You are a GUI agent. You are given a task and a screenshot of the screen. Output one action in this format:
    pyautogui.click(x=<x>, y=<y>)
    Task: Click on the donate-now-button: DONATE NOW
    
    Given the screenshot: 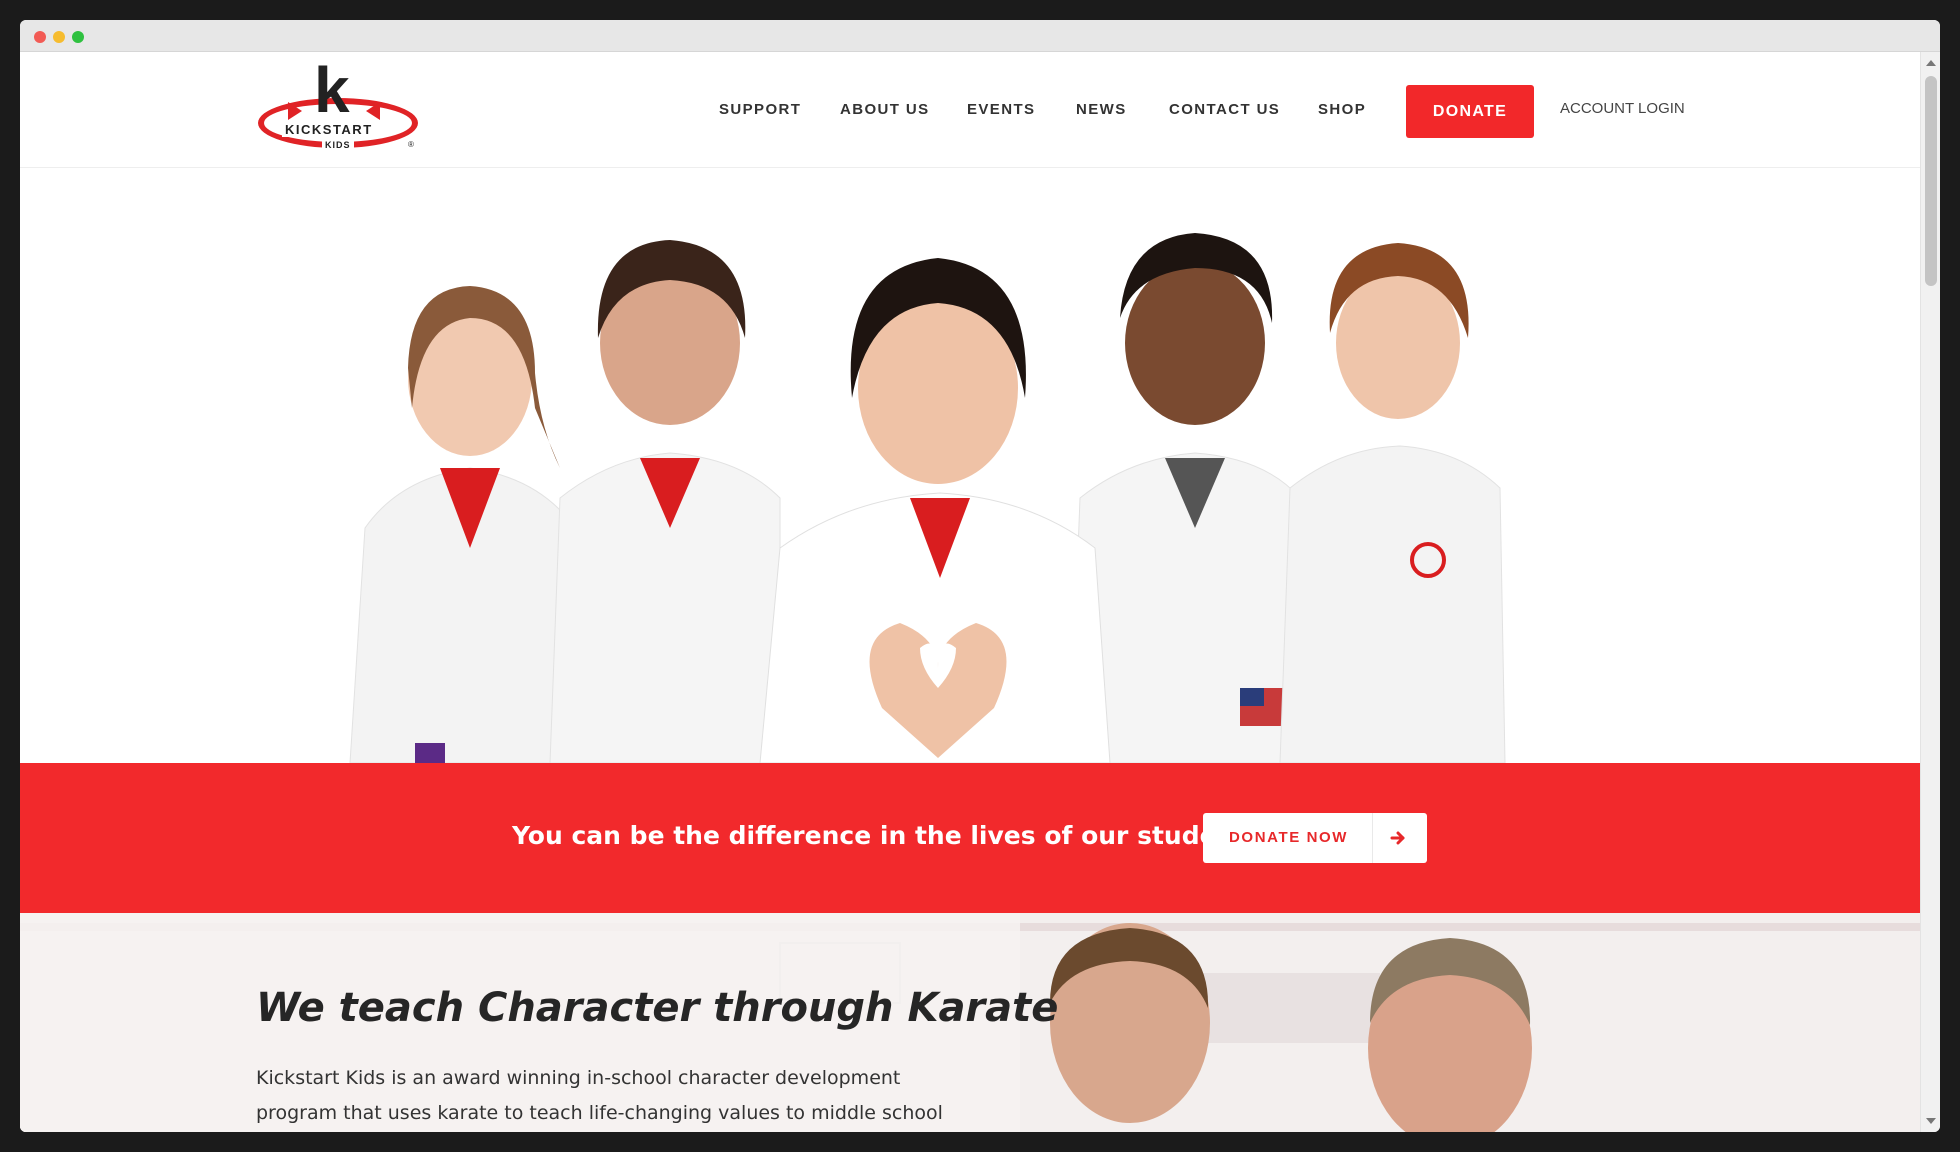 What is the action you would take?
    pyautogui.click(x=1315, y=838)
    